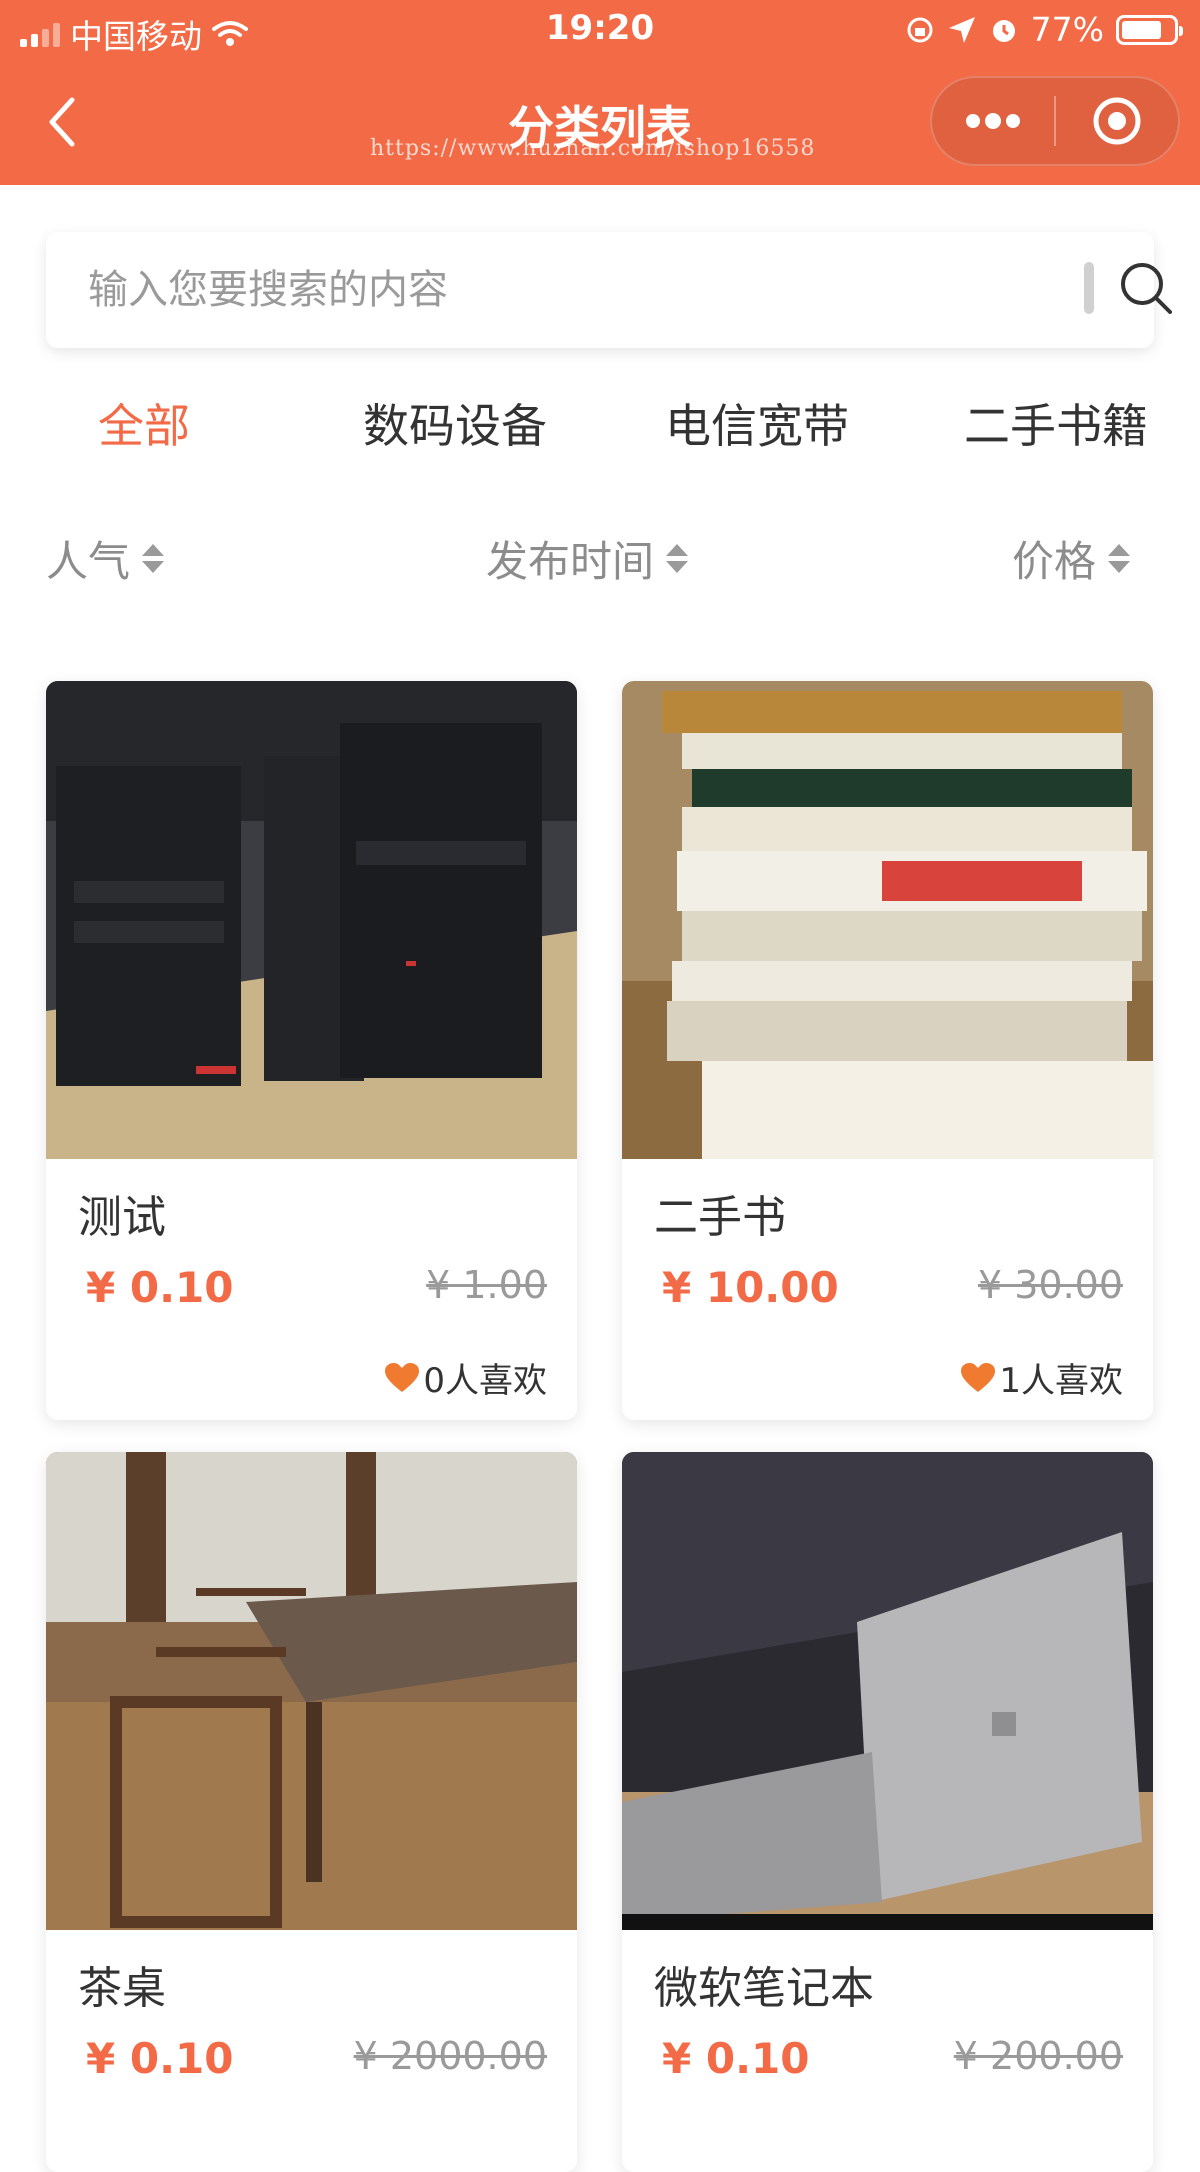 Image resolution: width=1200 pixels, height=2172 pixels. I want to click on target-circle-icon, so click(1117, 121).